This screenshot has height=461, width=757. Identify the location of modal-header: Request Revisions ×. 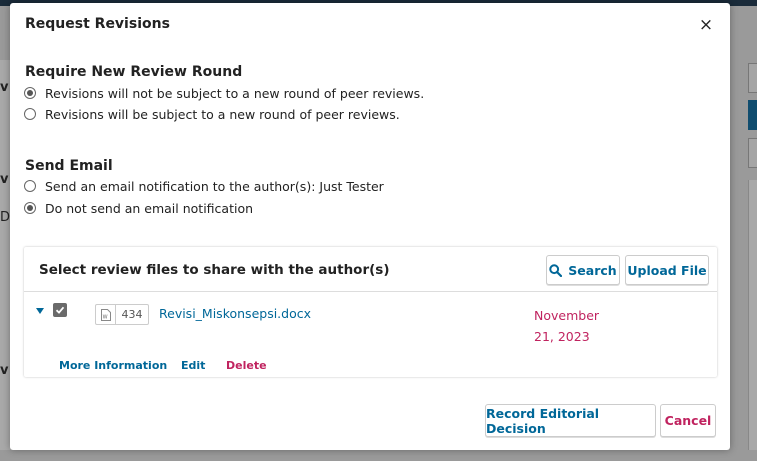
(370, 25).